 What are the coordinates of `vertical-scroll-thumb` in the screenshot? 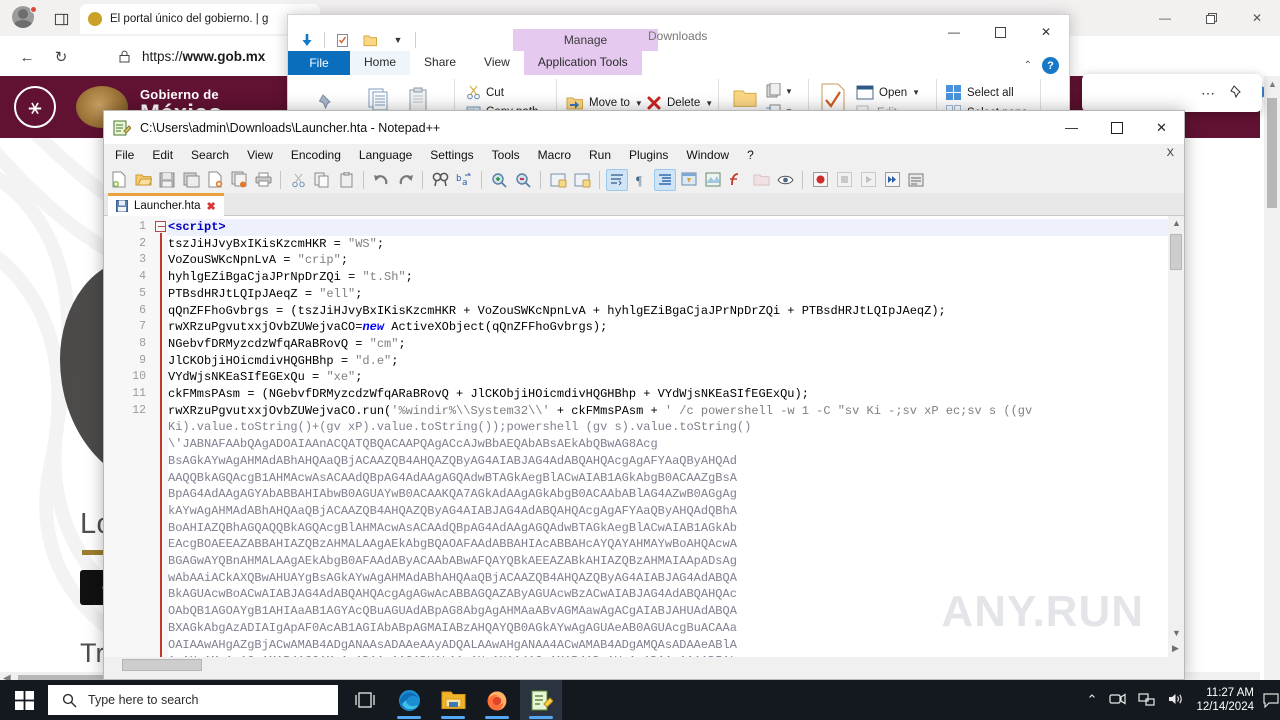 It's located at (1272, 153).